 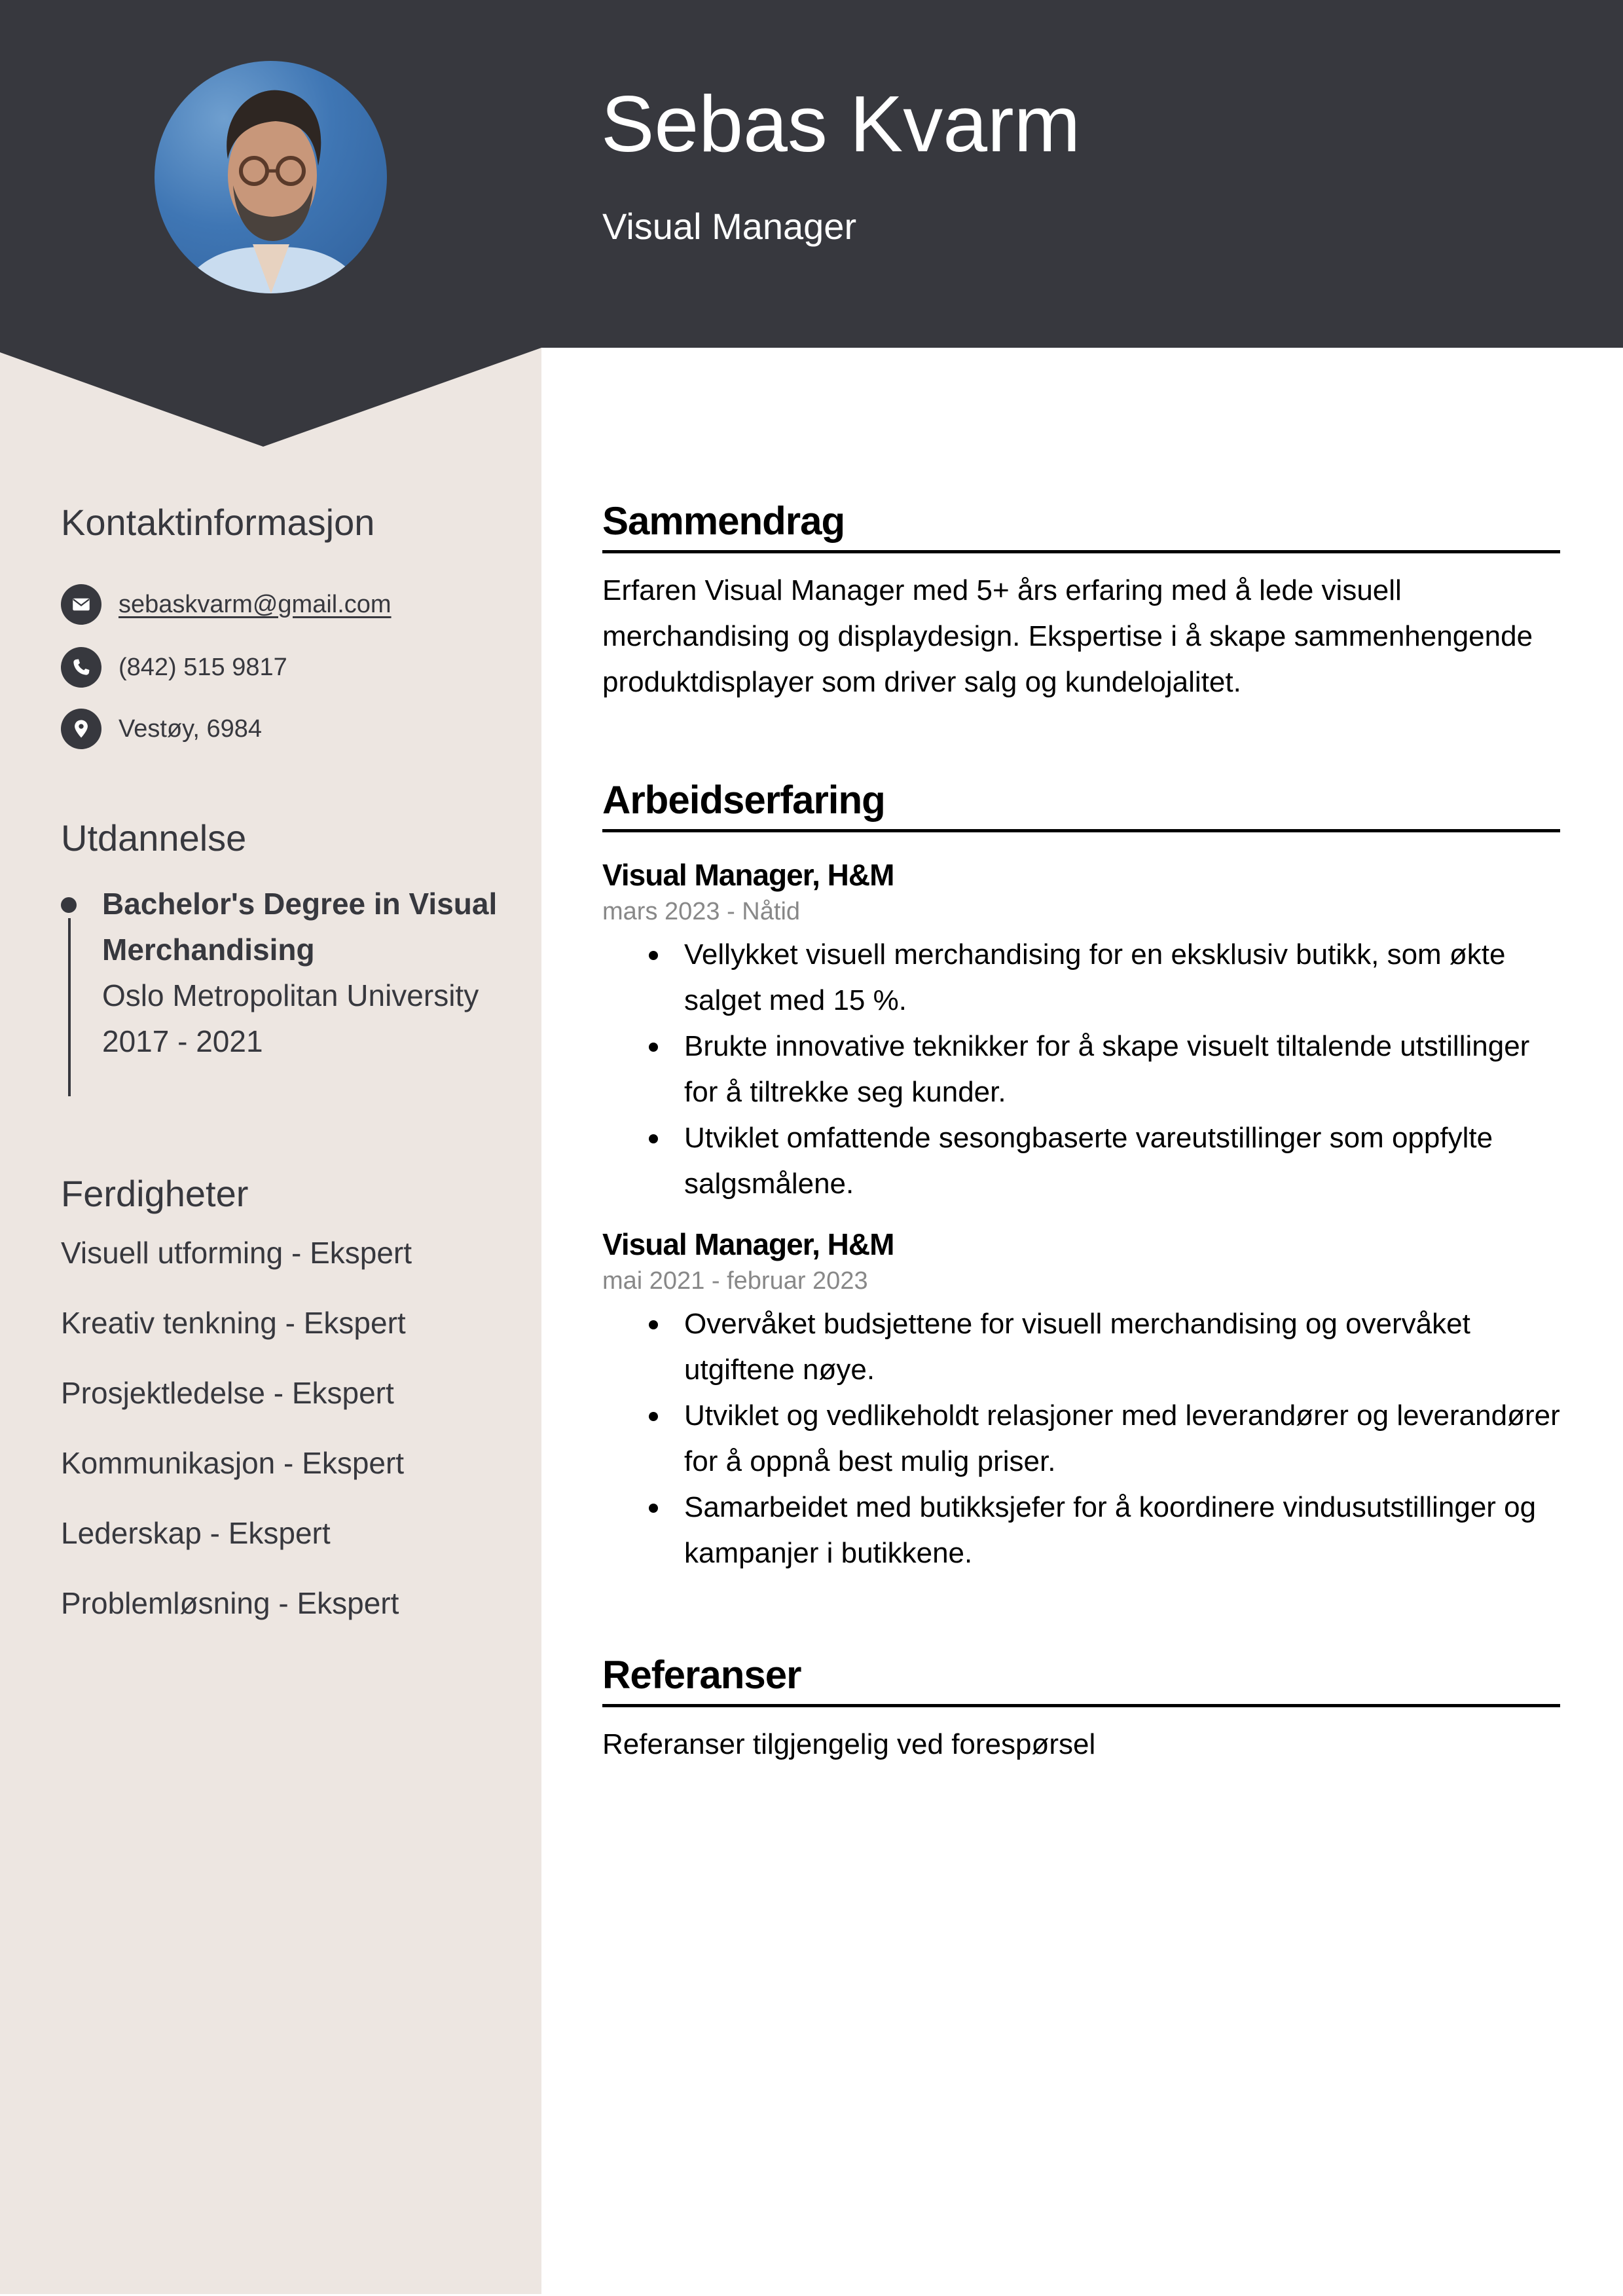 What do you see at coordinates (69, 1007) in the screenshot?
I see `timeline-line` at bounding box center [69, 1007].